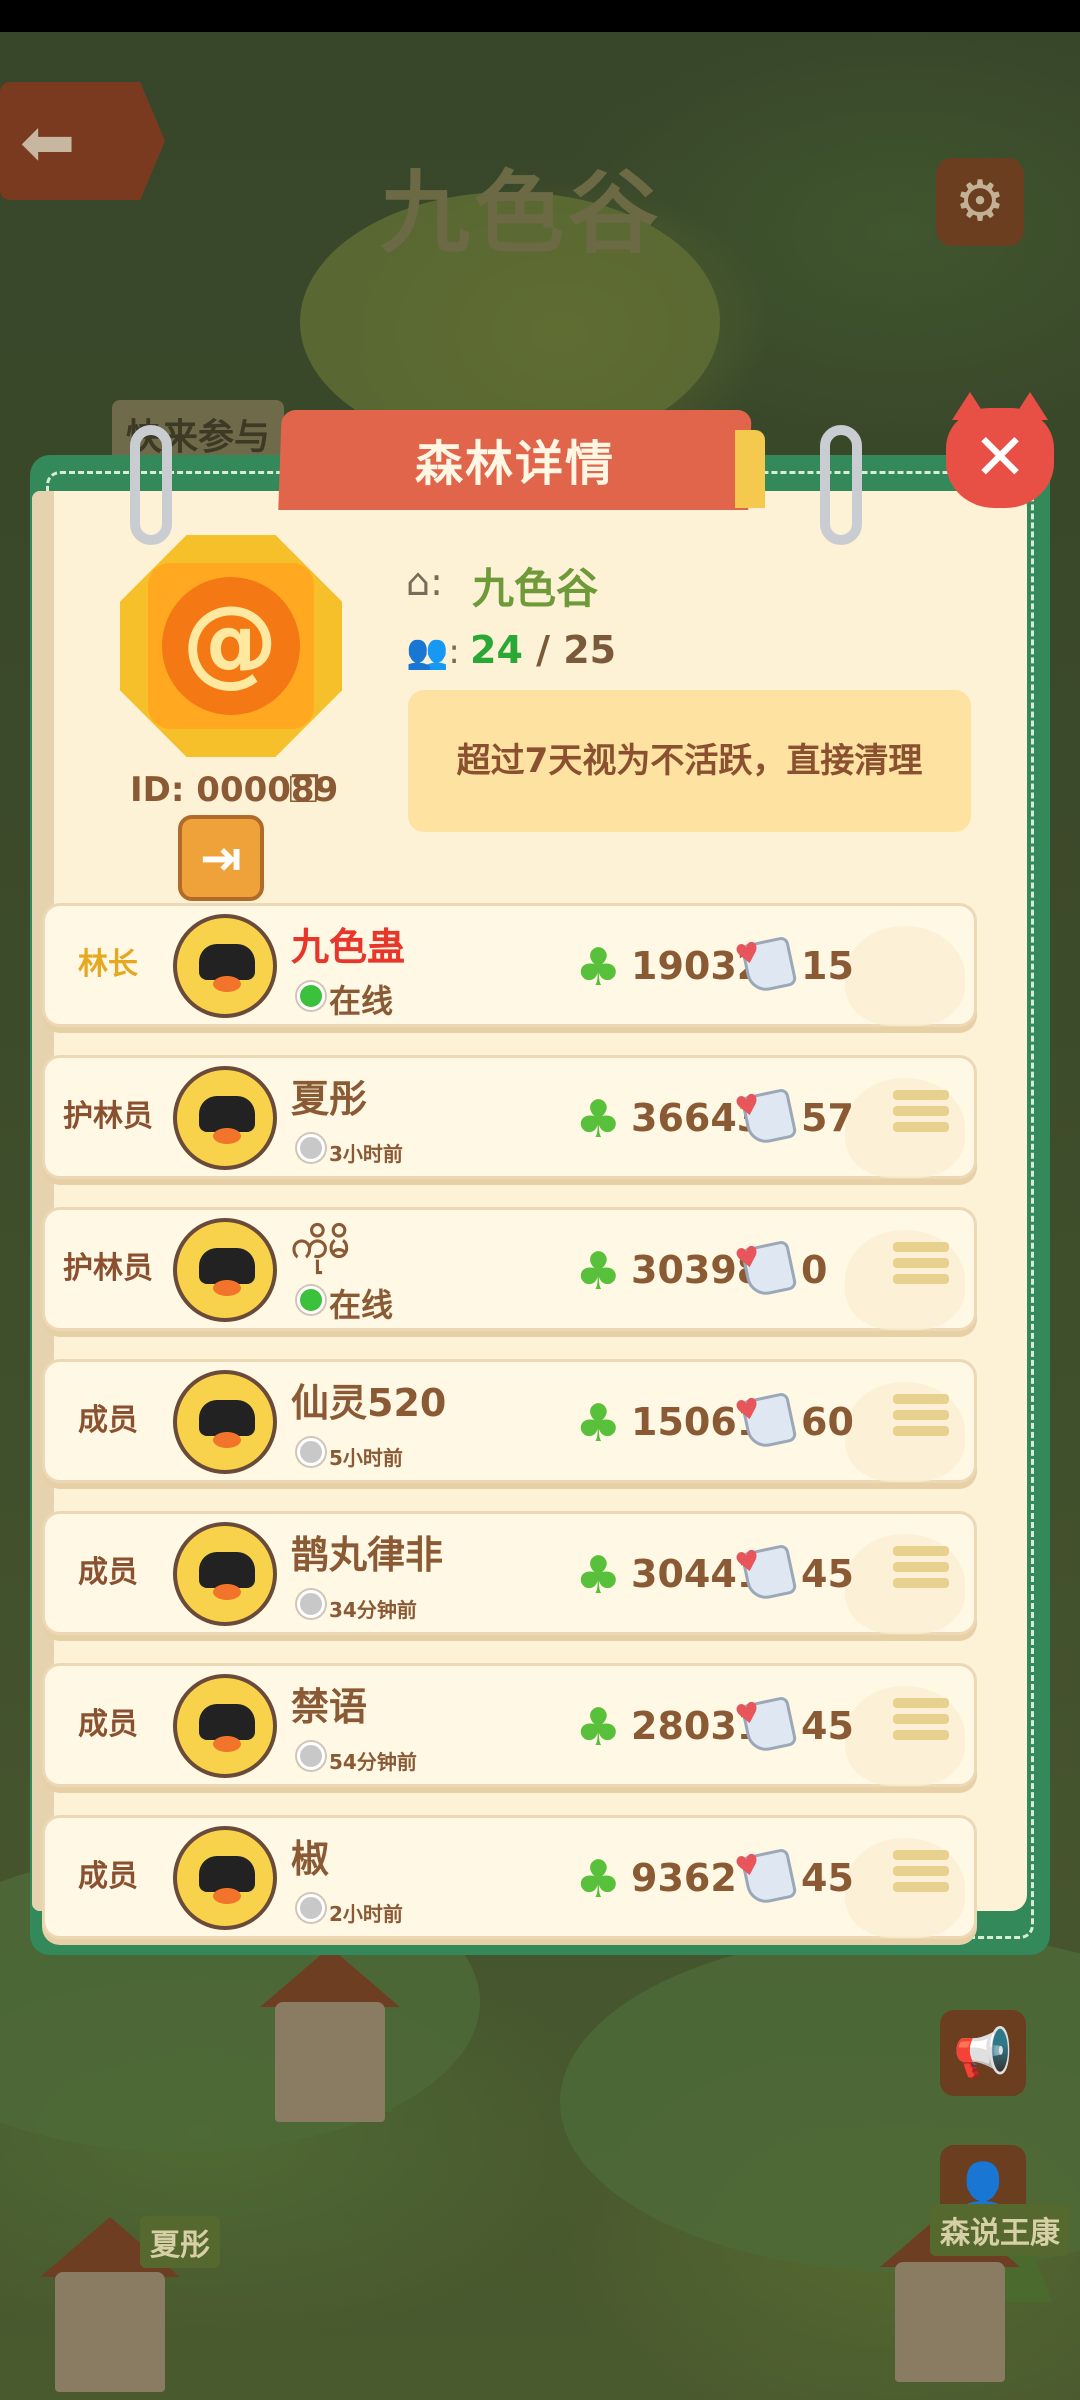 This screenshot has width=1080, height=2400. What do you see at coordinates (230, 641) in the screenshot?
I see `swirl-icon: @` at bounding box center [230, 641].